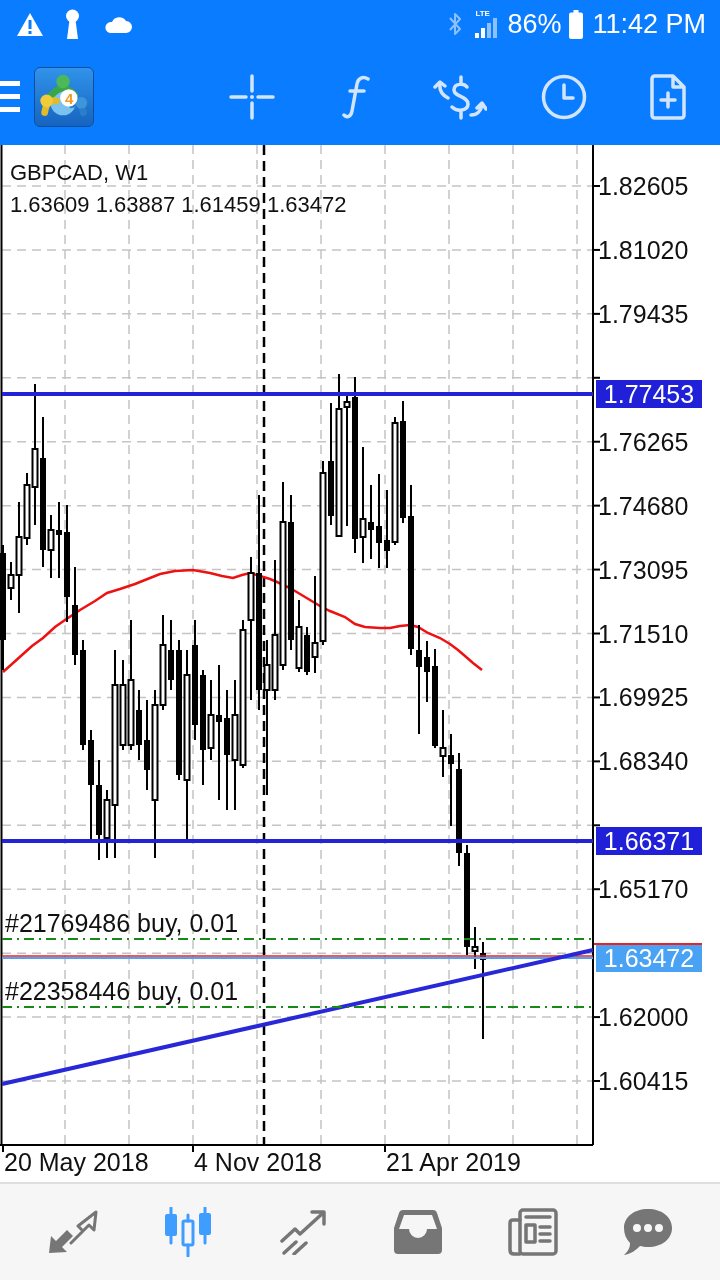  What do you see at coordinates (72, 24) in the screenshot?
I see `keyhole-icon` at bounding box center [72, 24].